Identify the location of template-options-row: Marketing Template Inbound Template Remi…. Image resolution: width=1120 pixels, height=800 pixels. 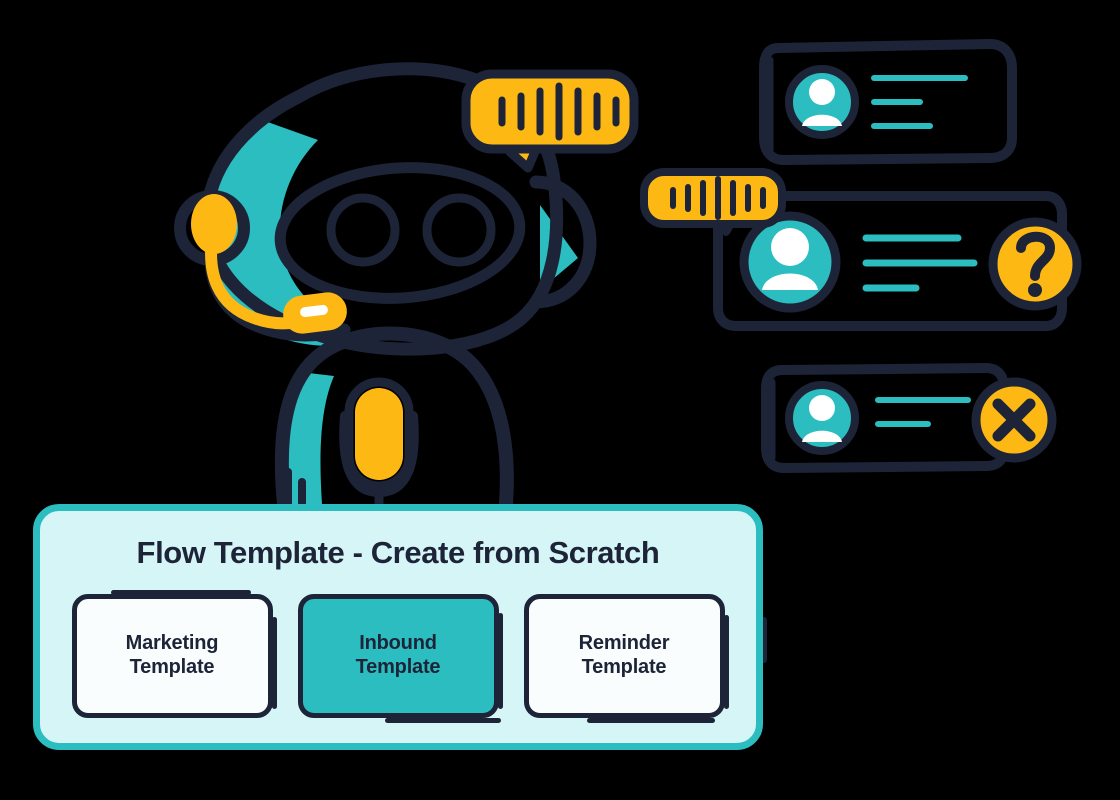
(400, 656).